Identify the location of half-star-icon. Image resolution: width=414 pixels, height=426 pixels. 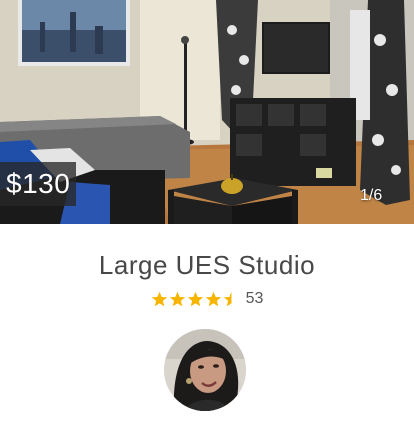
(227, 298).